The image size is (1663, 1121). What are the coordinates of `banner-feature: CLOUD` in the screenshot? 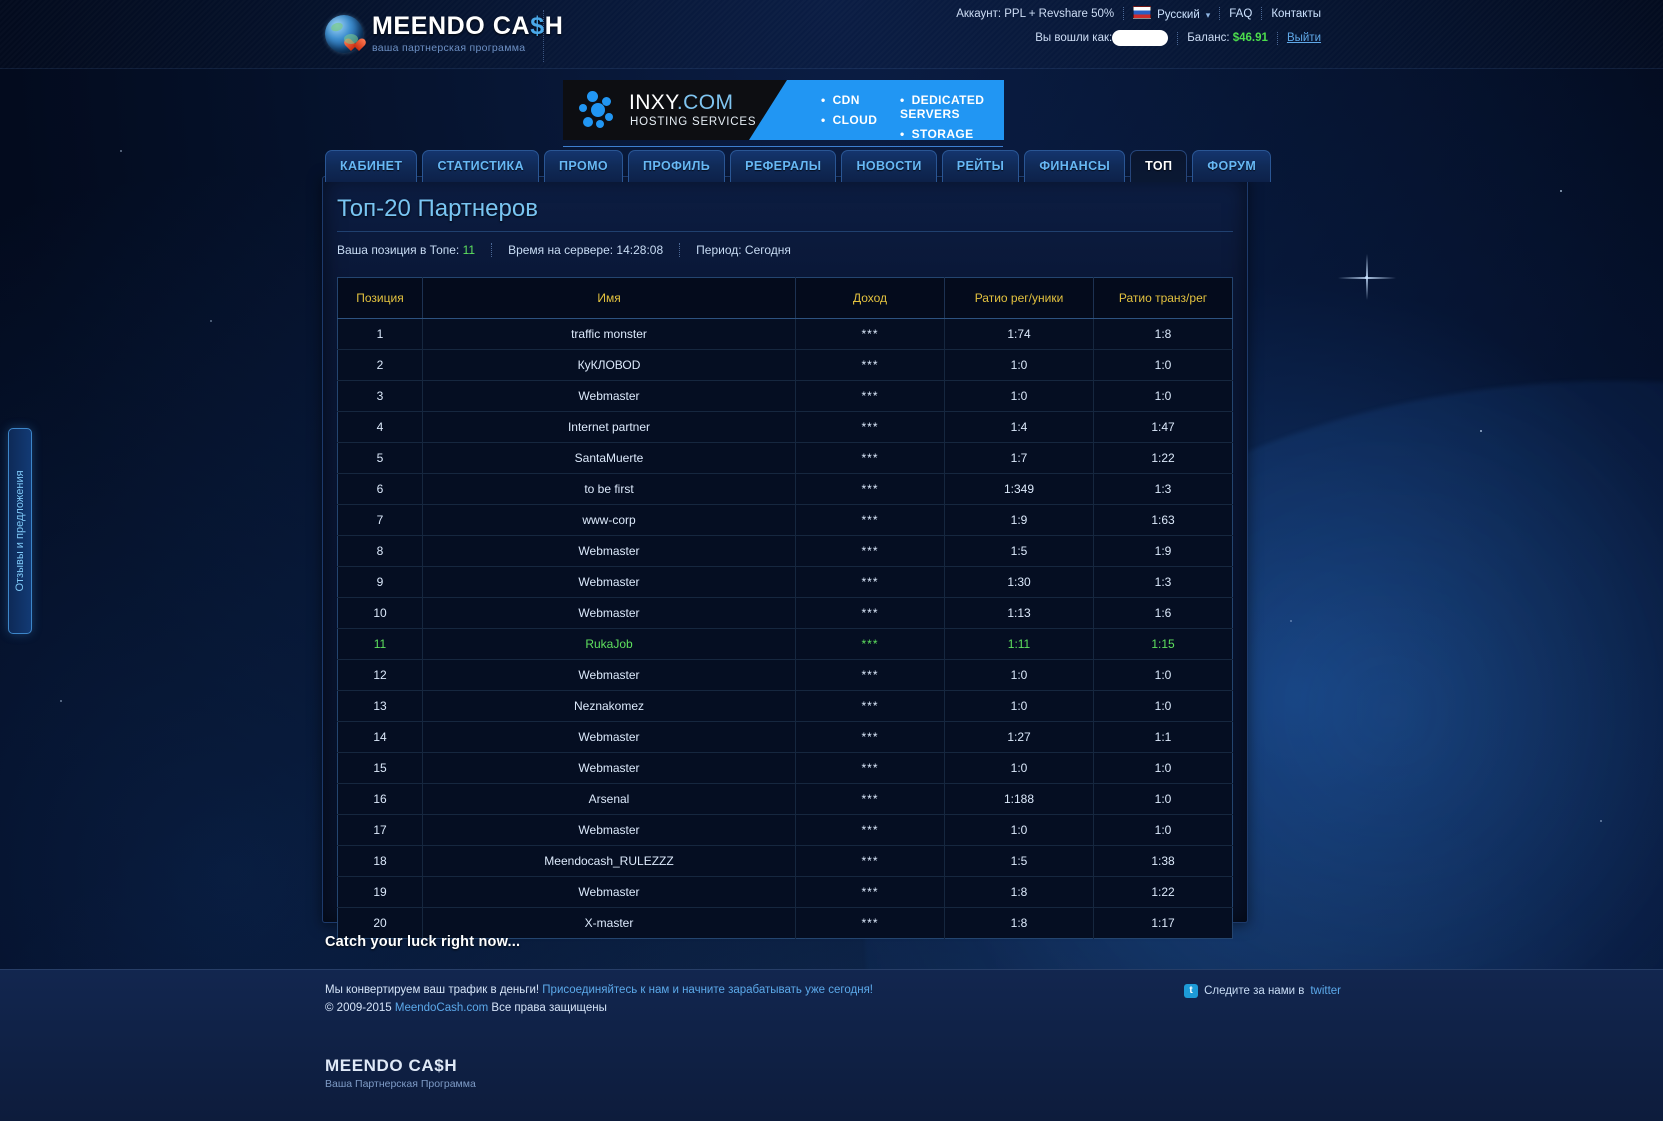 It's located at (849, 120).